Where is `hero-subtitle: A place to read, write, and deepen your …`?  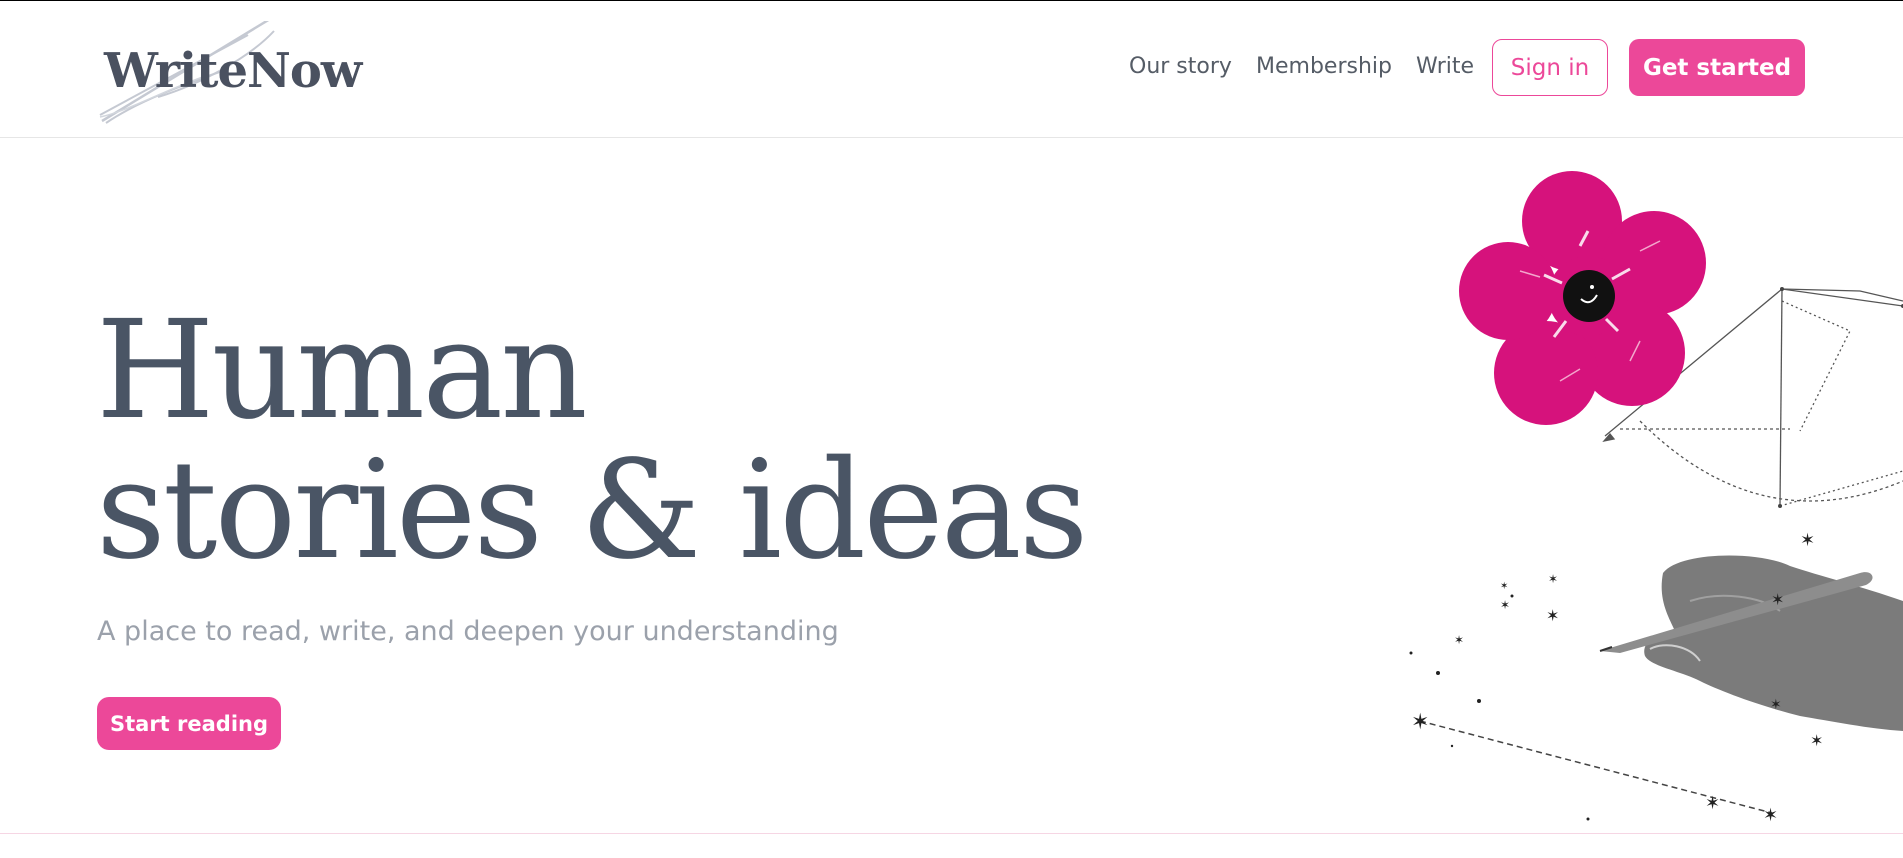
hero-subtitle: A place to read, write, and deepen your … is located at coordinates (468, 631).